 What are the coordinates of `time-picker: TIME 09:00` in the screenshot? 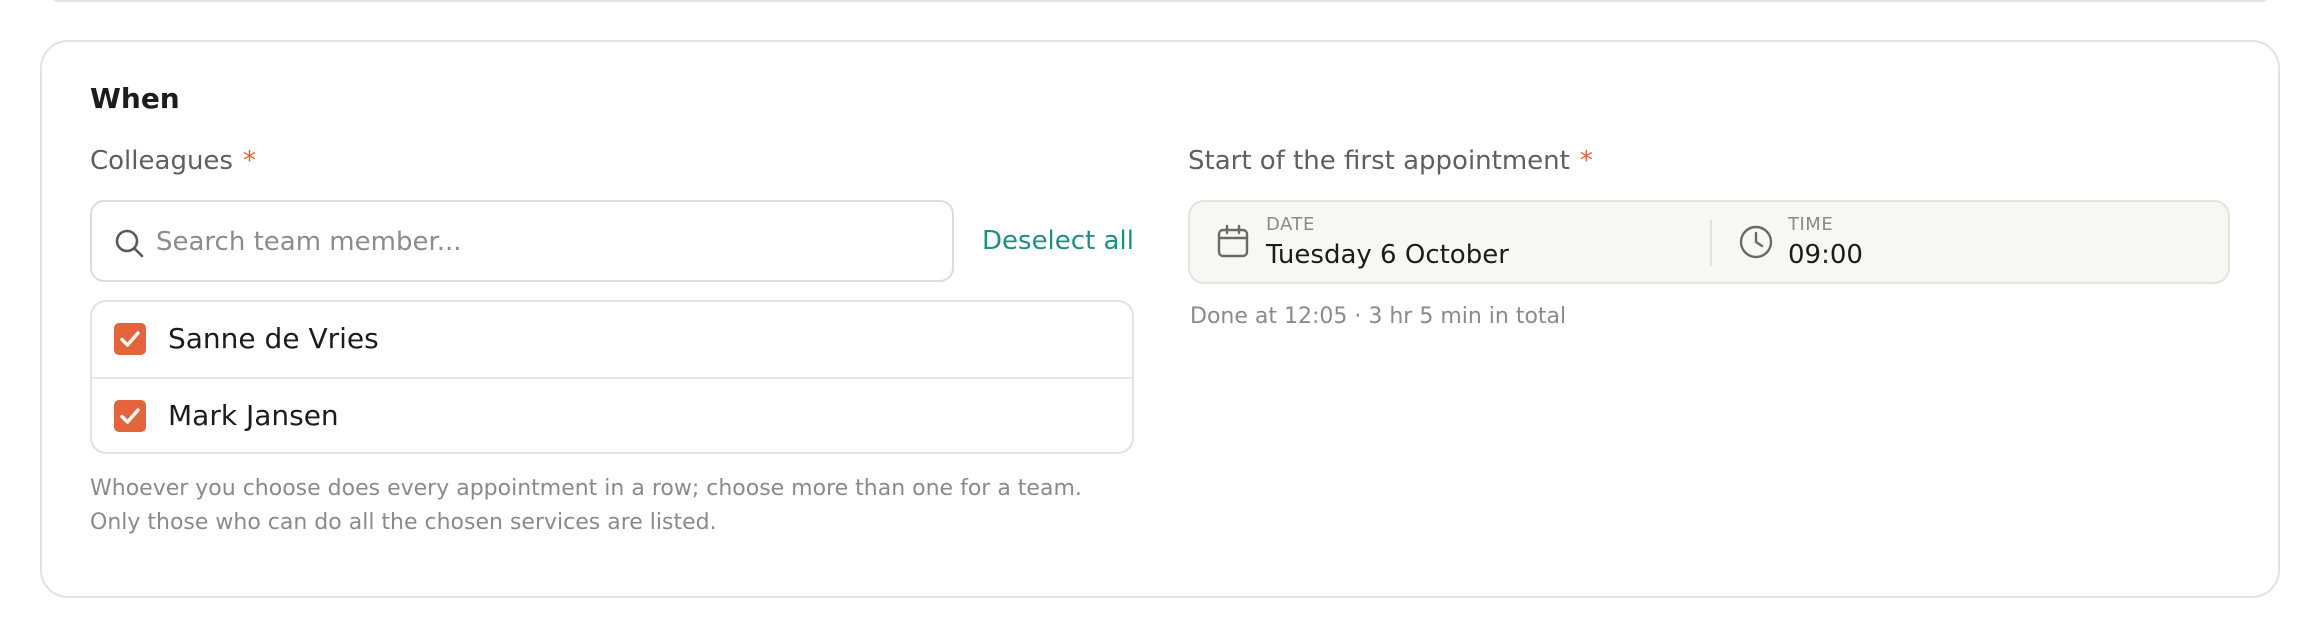 It's located at (1970, 242).